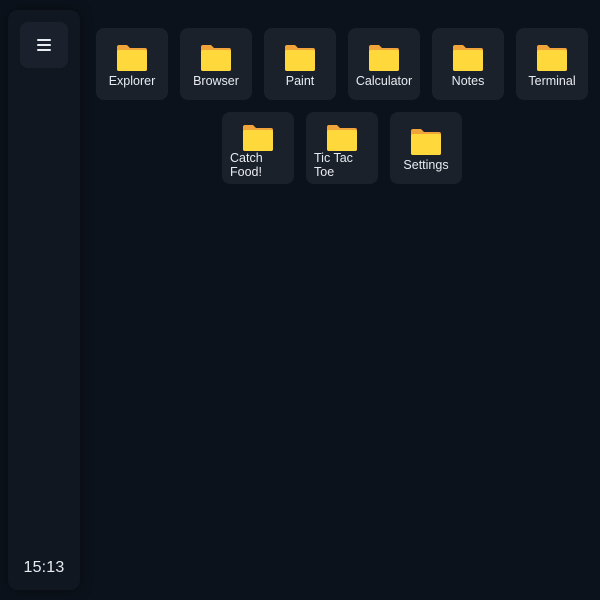 This screenshot has width=600, height=600. I want to click on app-label: Explorer, so click(132, 81).